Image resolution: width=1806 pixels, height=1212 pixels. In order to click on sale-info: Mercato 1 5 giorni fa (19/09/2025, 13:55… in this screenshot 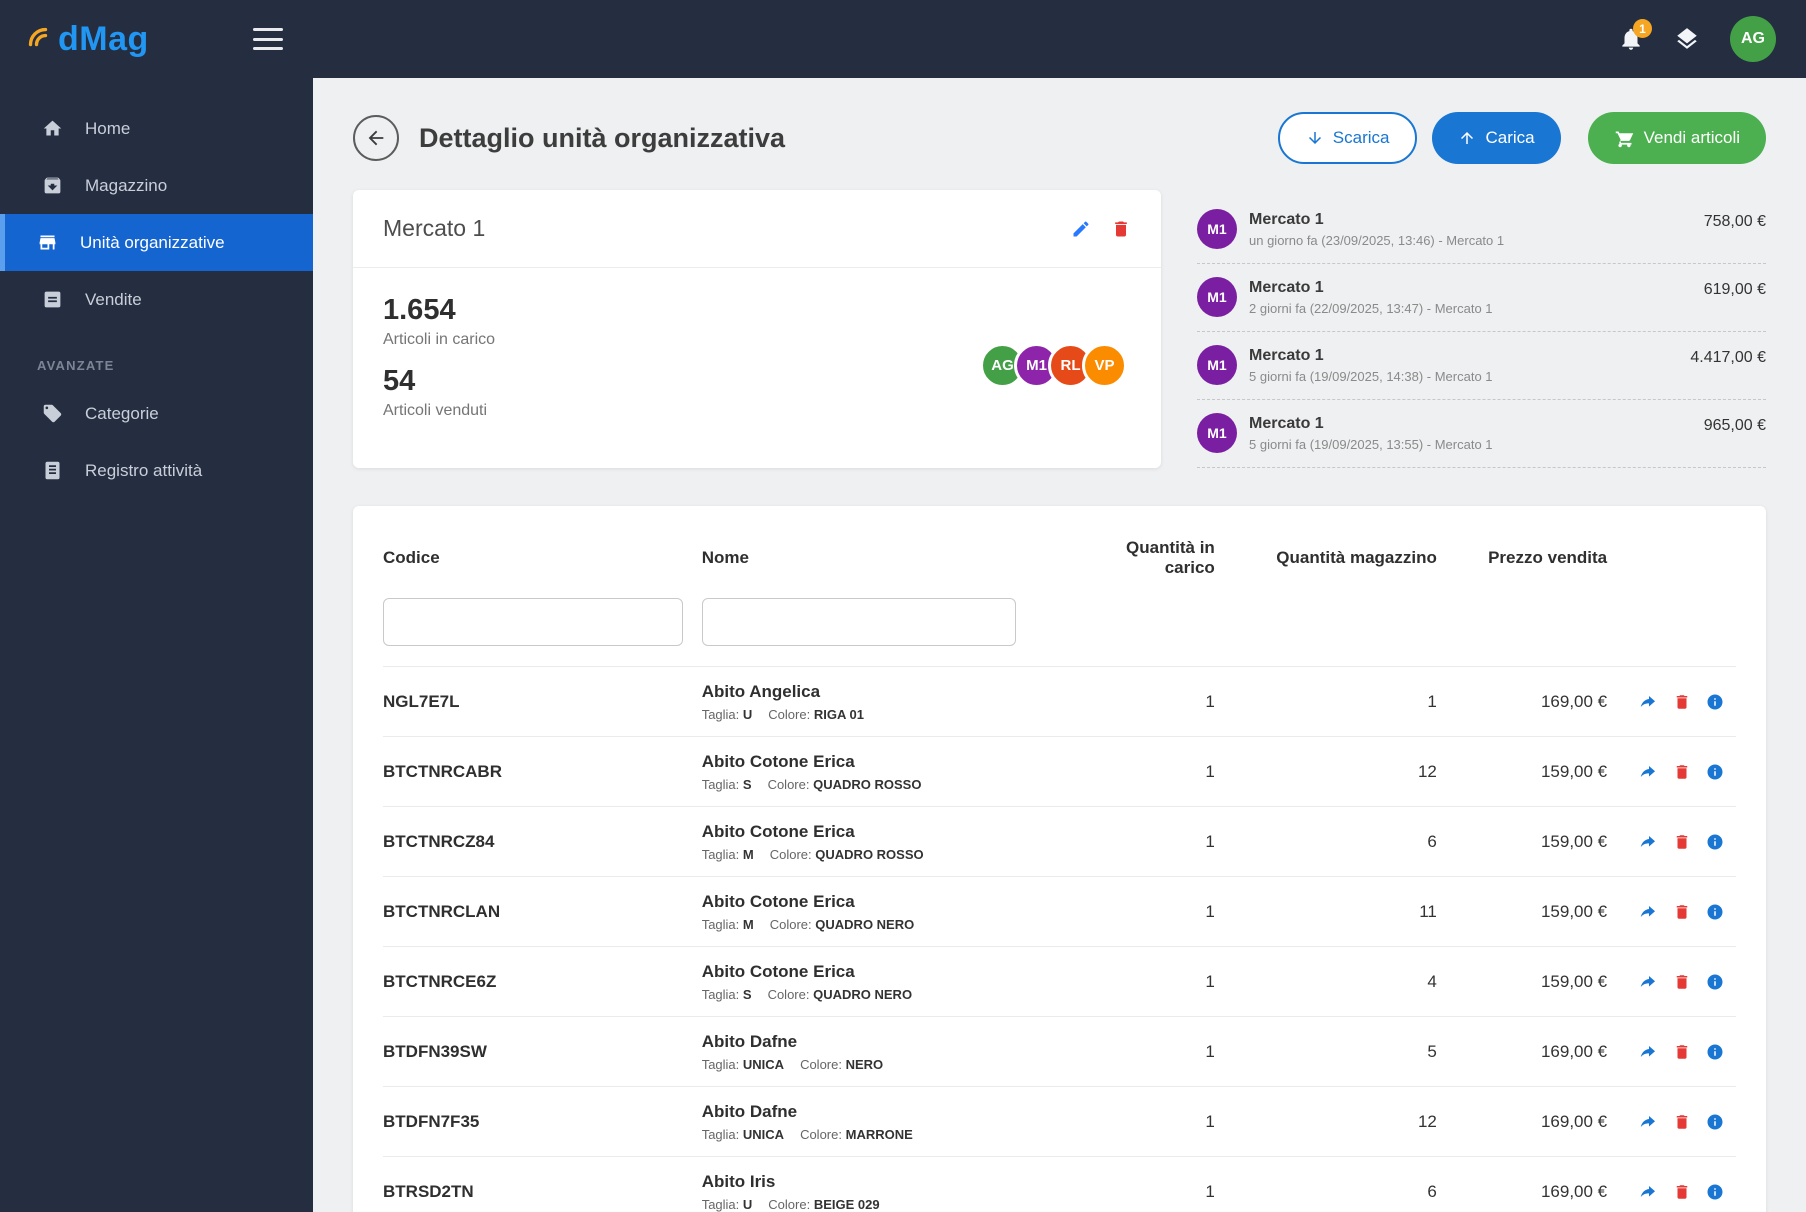, I will do `click(1476, 433)`.